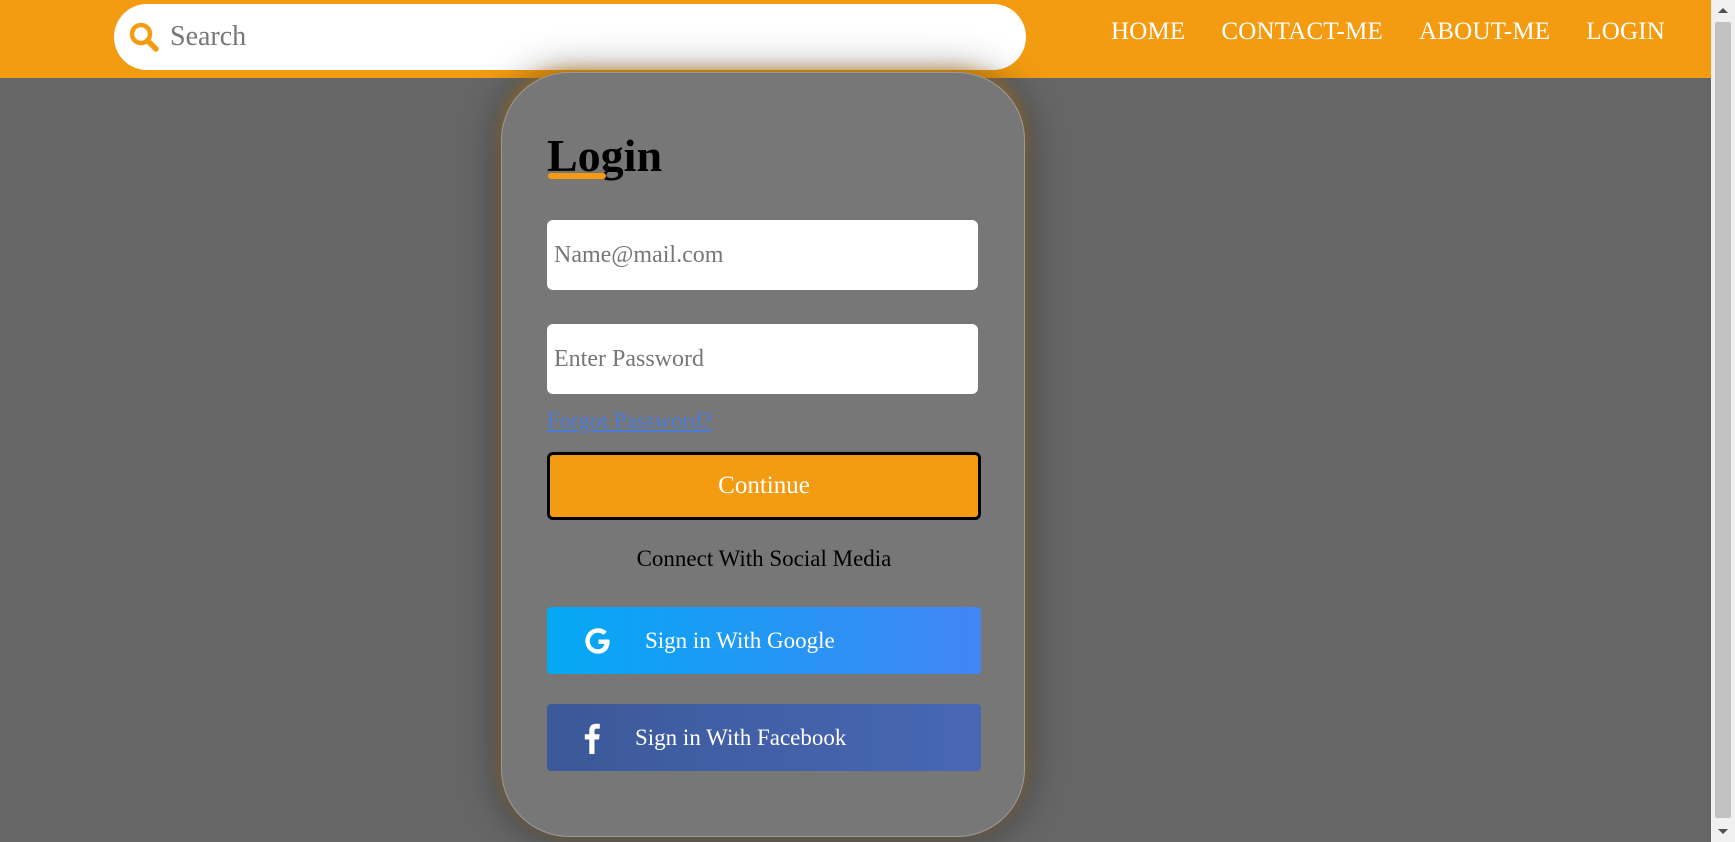 The height and width of the screenshot is (842, 1735). What do you see at coordinates (592, 738) in the screenshot?
I see `facebook-icon` at bounding box center [592, 738].